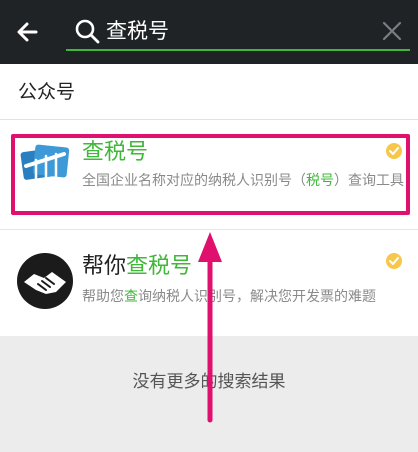 The height and width of the screenshot is (452, 418). Describe the element at coordinates (45, 281) in the screenshot. I see `handshake-icon` at that location.